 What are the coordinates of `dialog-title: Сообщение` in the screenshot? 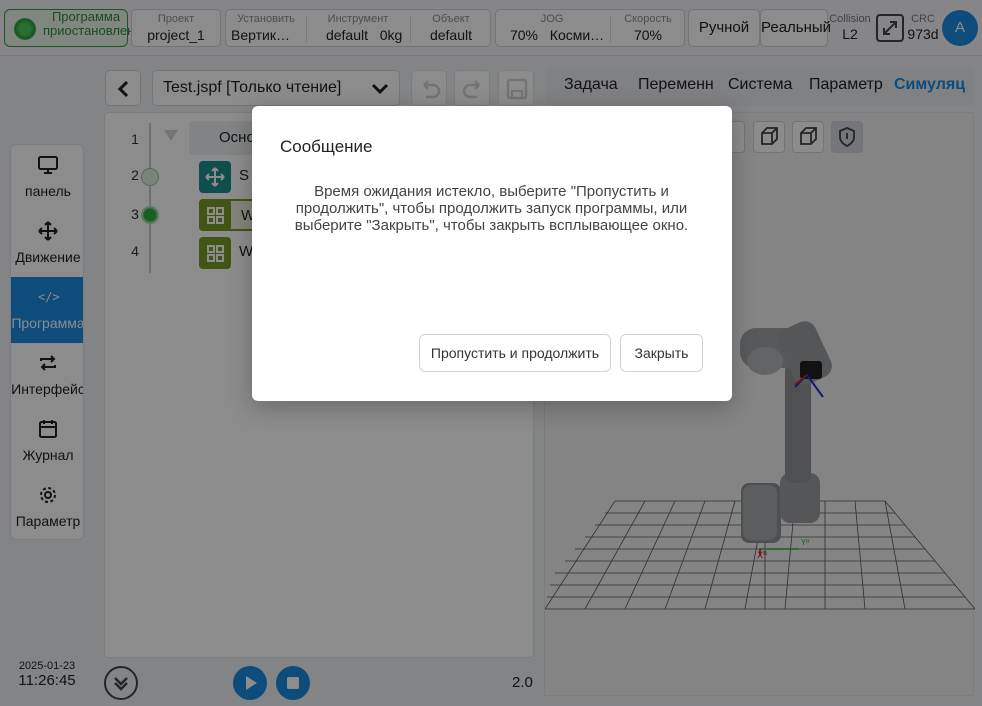 It's located at (326, 146).